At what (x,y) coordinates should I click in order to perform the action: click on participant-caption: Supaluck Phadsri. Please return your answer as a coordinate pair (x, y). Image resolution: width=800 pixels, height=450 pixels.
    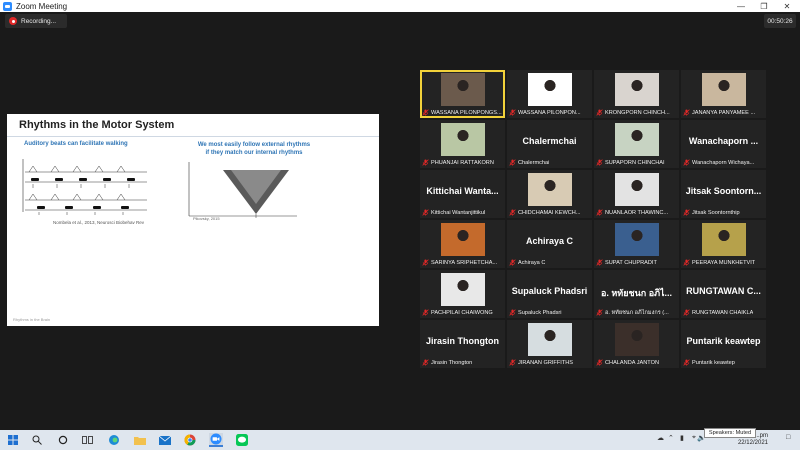
    Looking at the image, I should click on (535, 312).